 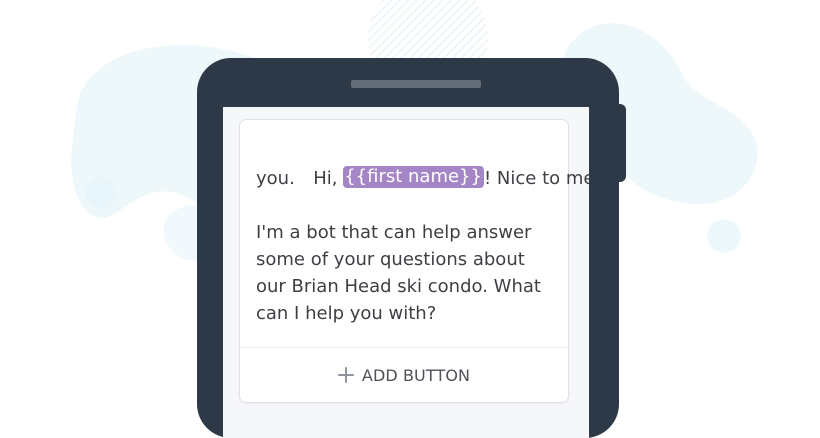 What do you see at coordinates (536, 178) in the screenshot?
I see `greeting-suffix: ! Nice to meet` at bounding box center [536, 178].